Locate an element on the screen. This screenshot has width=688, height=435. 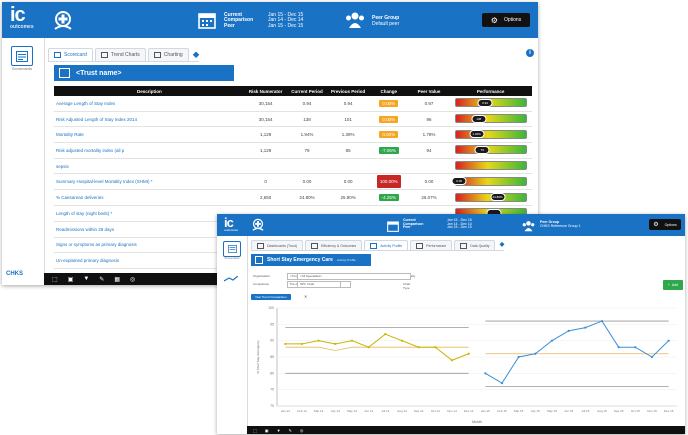
filter-select: SPC Chart is located at coordinates (319, 284).